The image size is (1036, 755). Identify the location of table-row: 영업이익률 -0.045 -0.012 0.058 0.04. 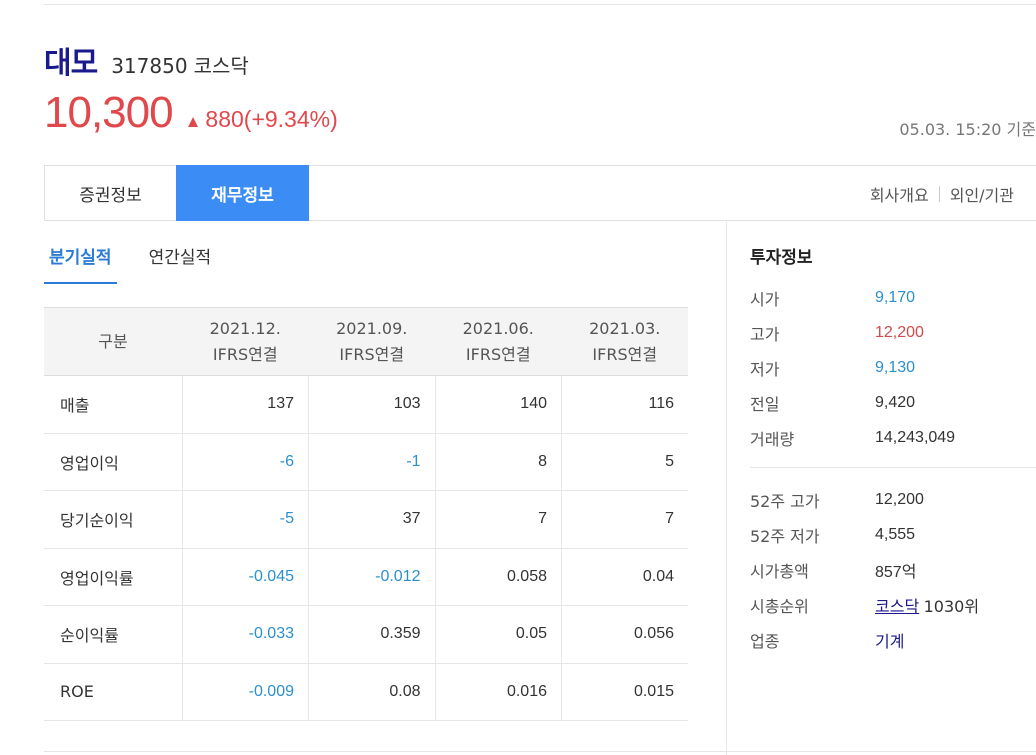
(366, 577).